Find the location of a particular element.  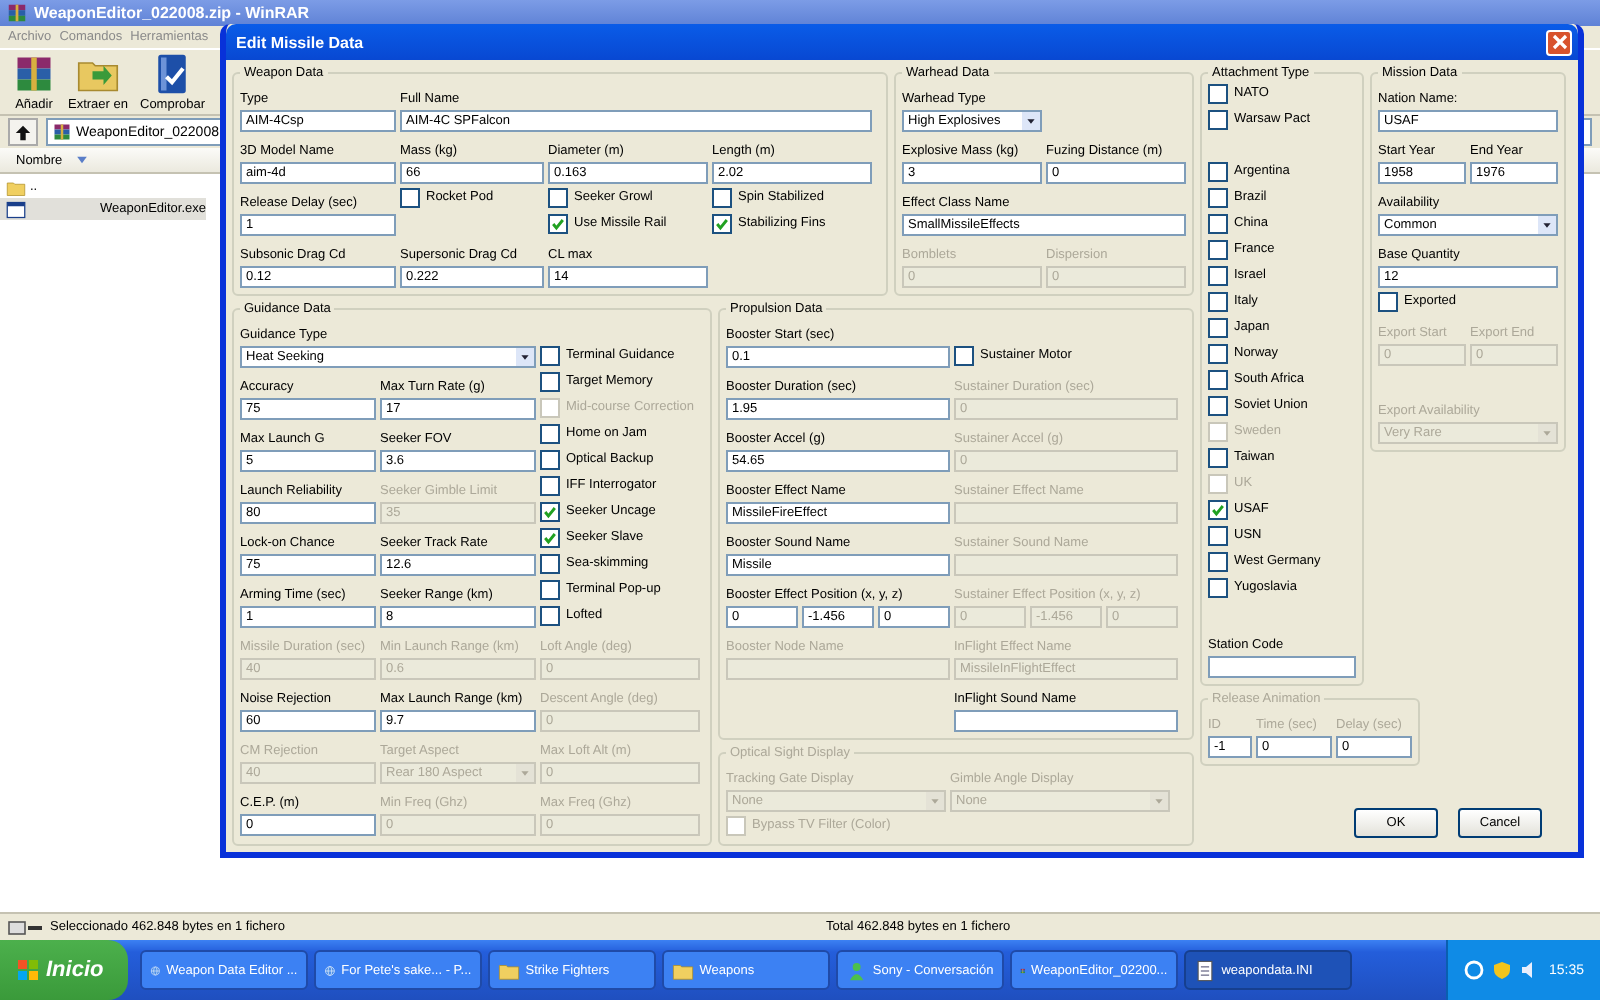

up-arrow-icon is located at coordinates (23, 132).